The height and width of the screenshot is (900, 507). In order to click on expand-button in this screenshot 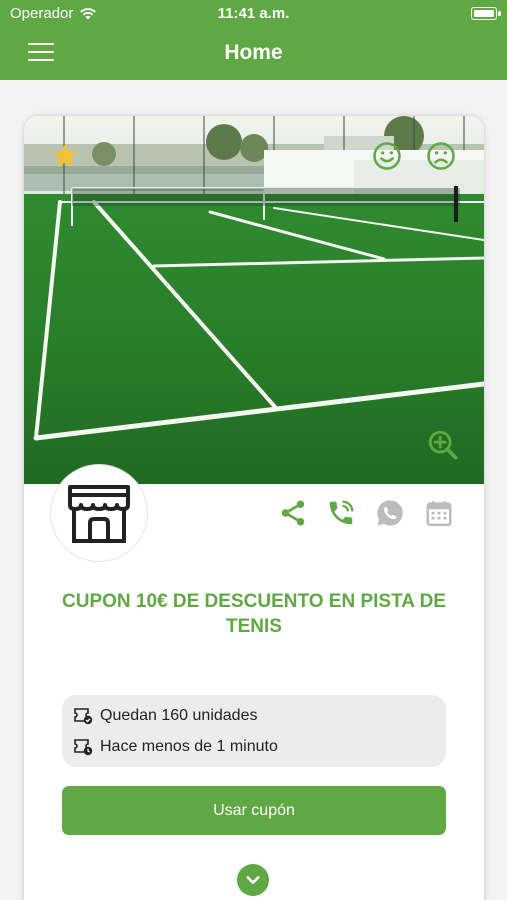, I will do `click(253, 880)`.